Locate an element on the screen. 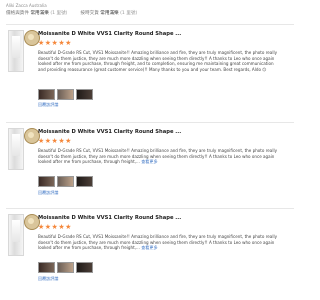  rating-value-2: 常用滿樂 is located at coordinates (109, 13).